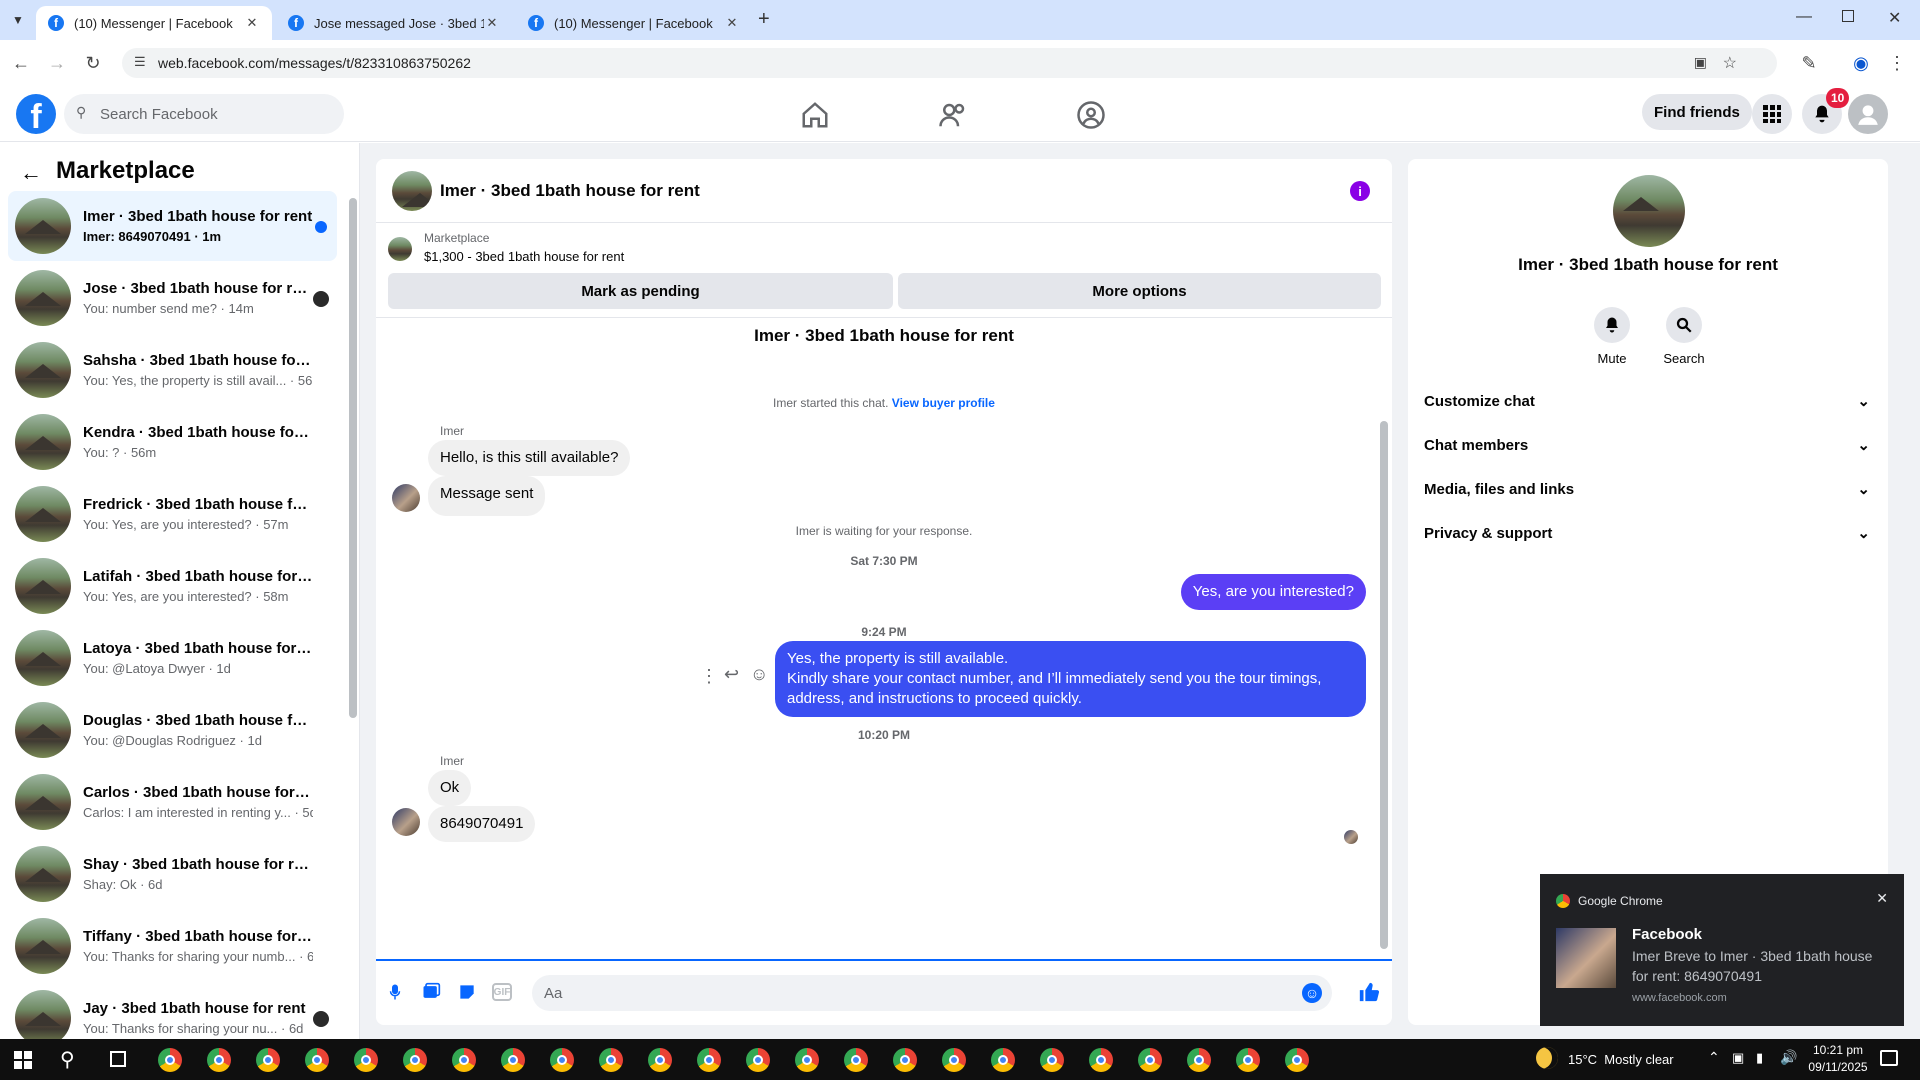  What do you see at coordinates (467, 992) in the screenshot?
I see `sticker-icon` at bounding box center [467, 992].